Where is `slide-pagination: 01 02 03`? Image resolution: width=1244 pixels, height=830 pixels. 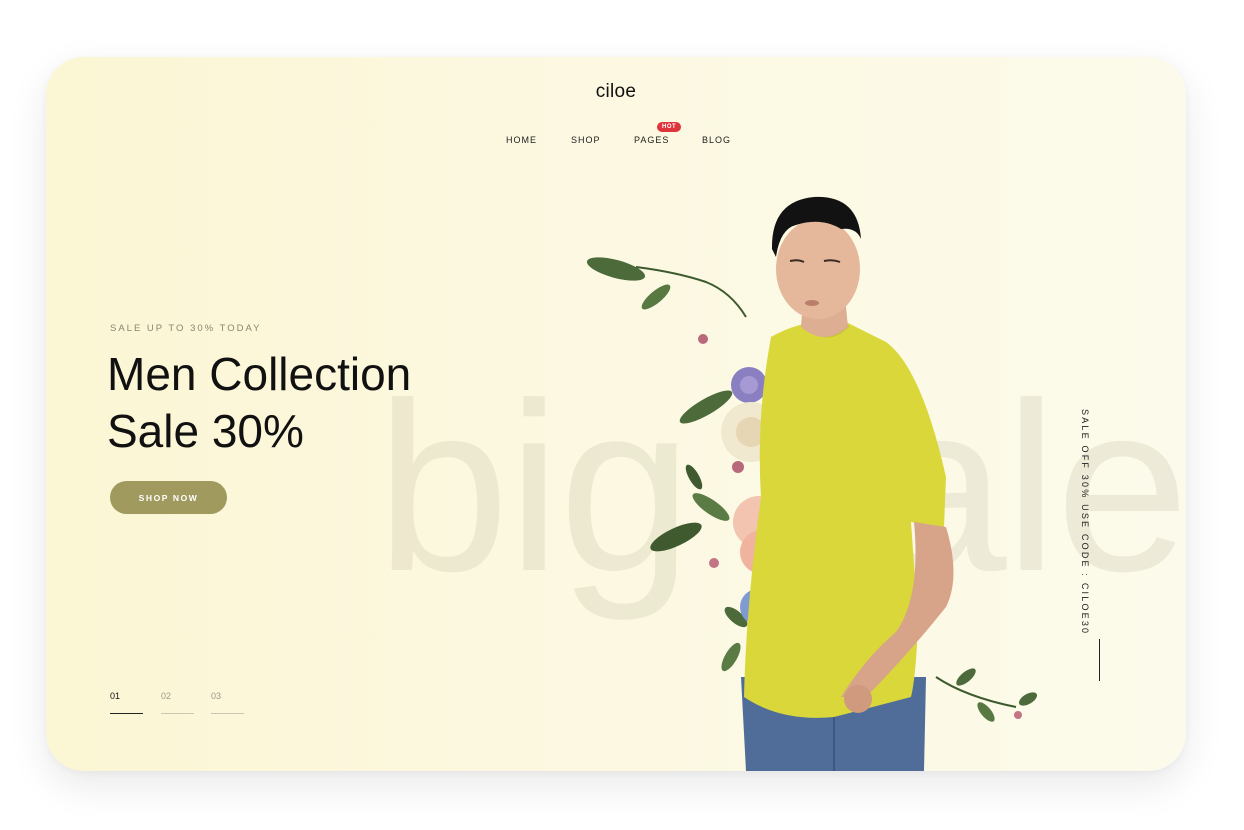
slide-pagination: 01 02 03 is located at coordinates (180, 703).